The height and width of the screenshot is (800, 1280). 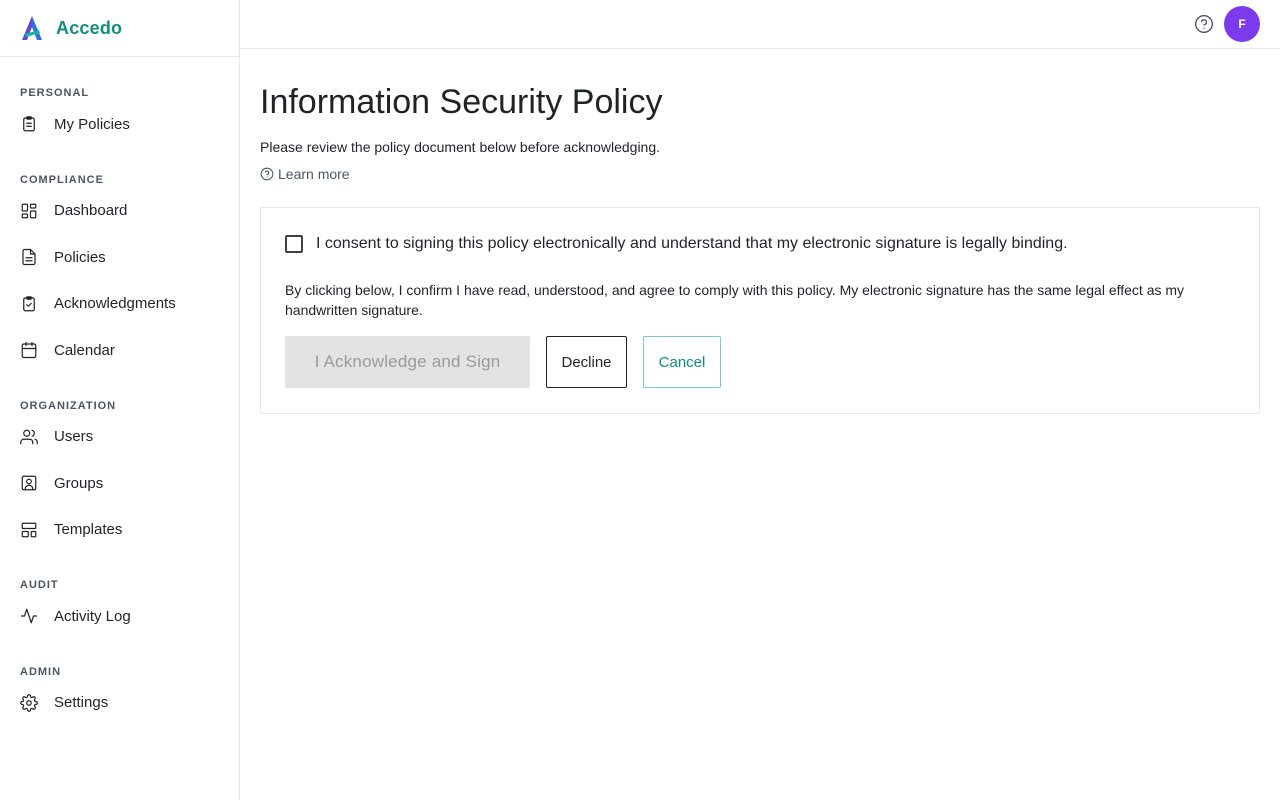 I want to click on sidebar-item-acknowledgments: Acknowledgments, so click(x=119, y=304).